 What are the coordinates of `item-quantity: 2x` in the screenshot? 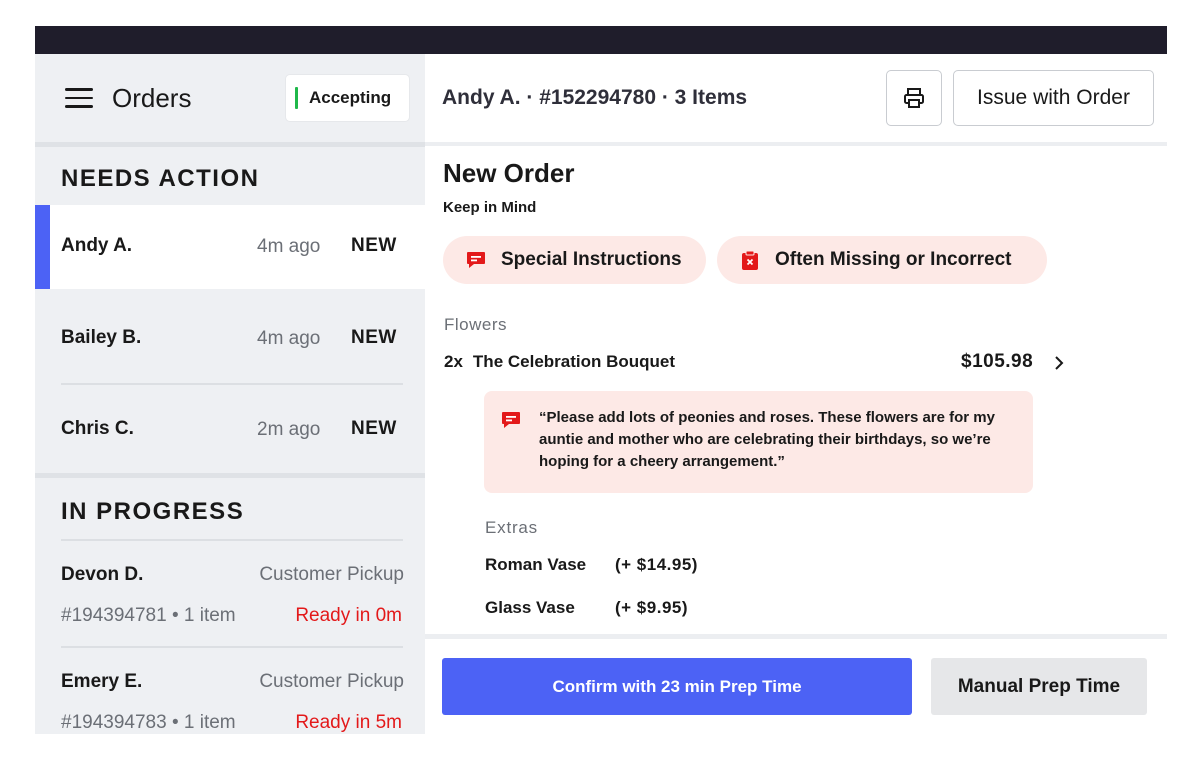 It's located at (453, 361).